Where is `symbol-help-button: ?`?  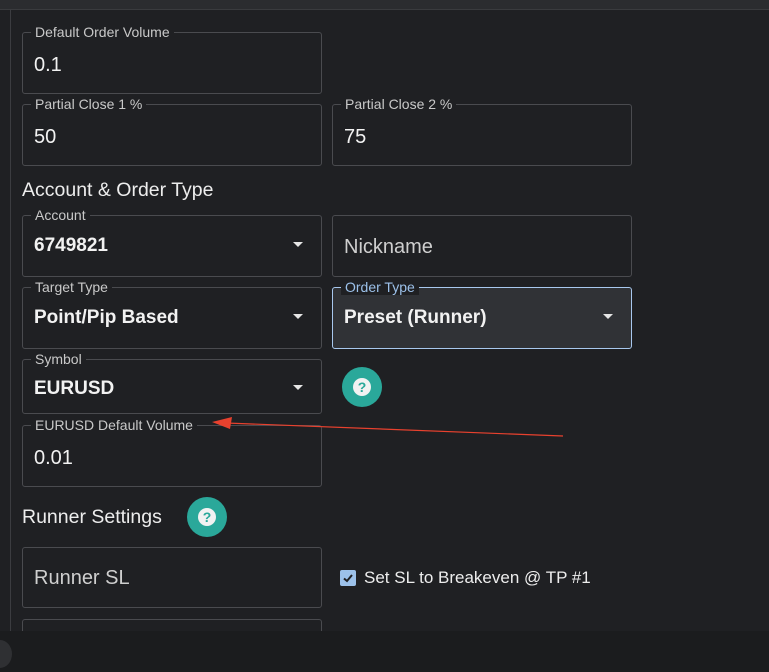
symbol-help-button: ? is located at coordinates (362, 387).